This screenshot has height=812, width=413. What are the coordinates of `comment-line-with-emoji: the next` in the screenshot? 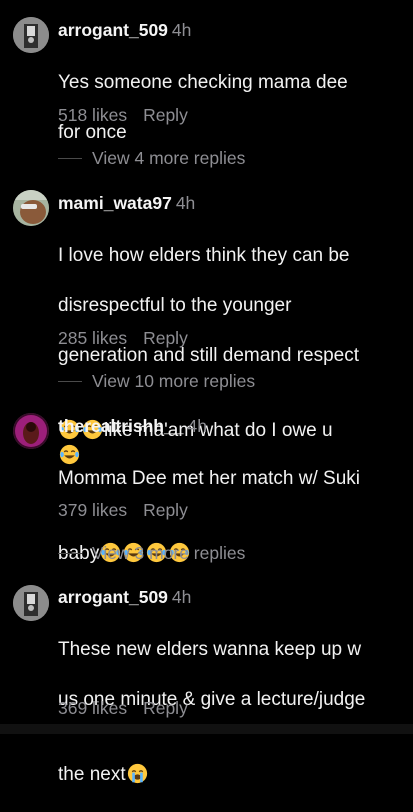 It's located at (230, 762).